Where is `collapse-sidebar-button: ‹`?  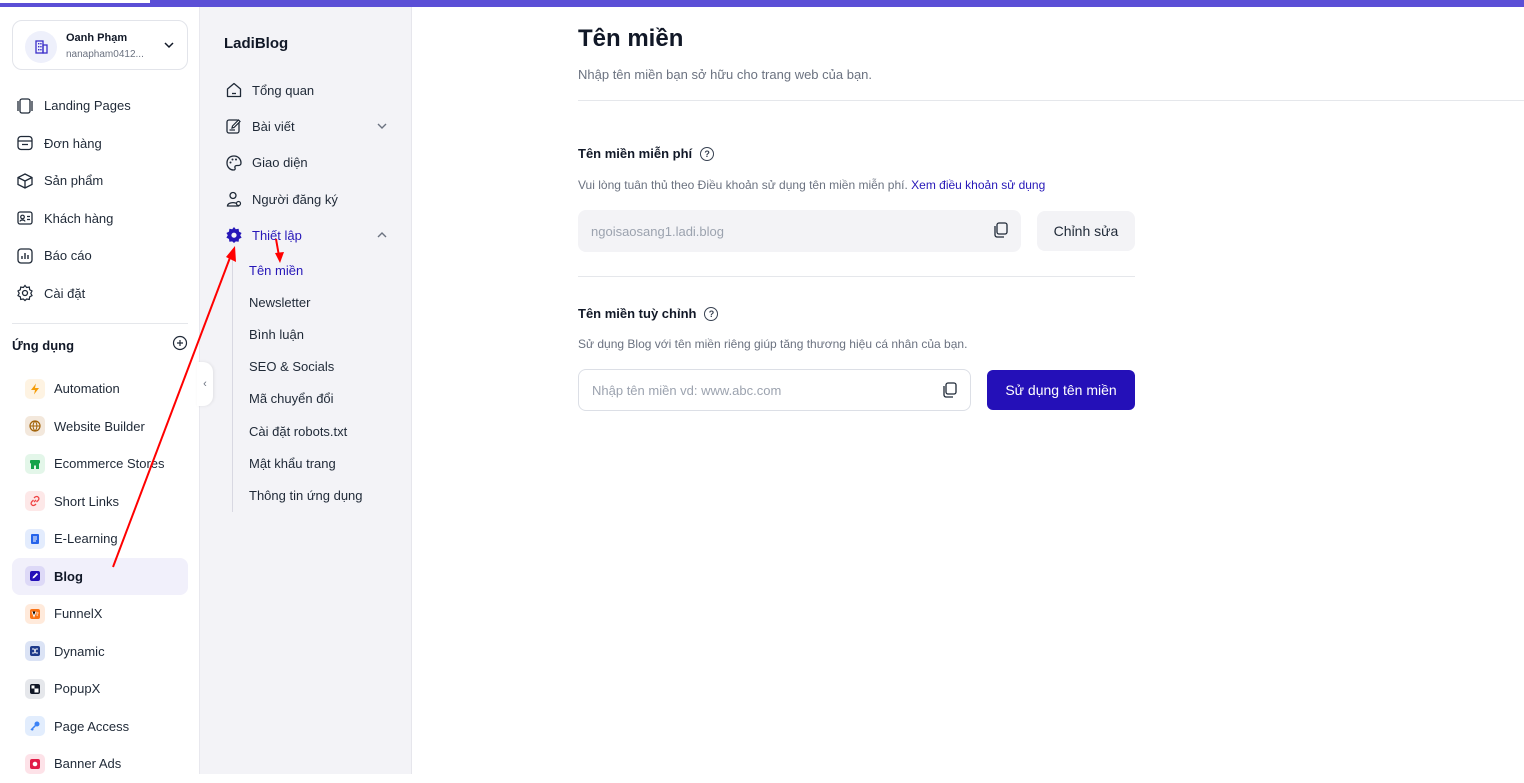 collapse-sidebar-button: ‹ is located at coordinates (205, 384).